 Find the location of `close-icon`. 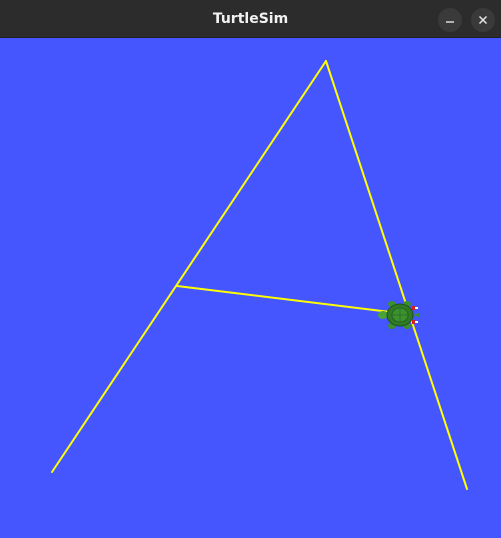

close-icon is located at coordinates (483, 20).